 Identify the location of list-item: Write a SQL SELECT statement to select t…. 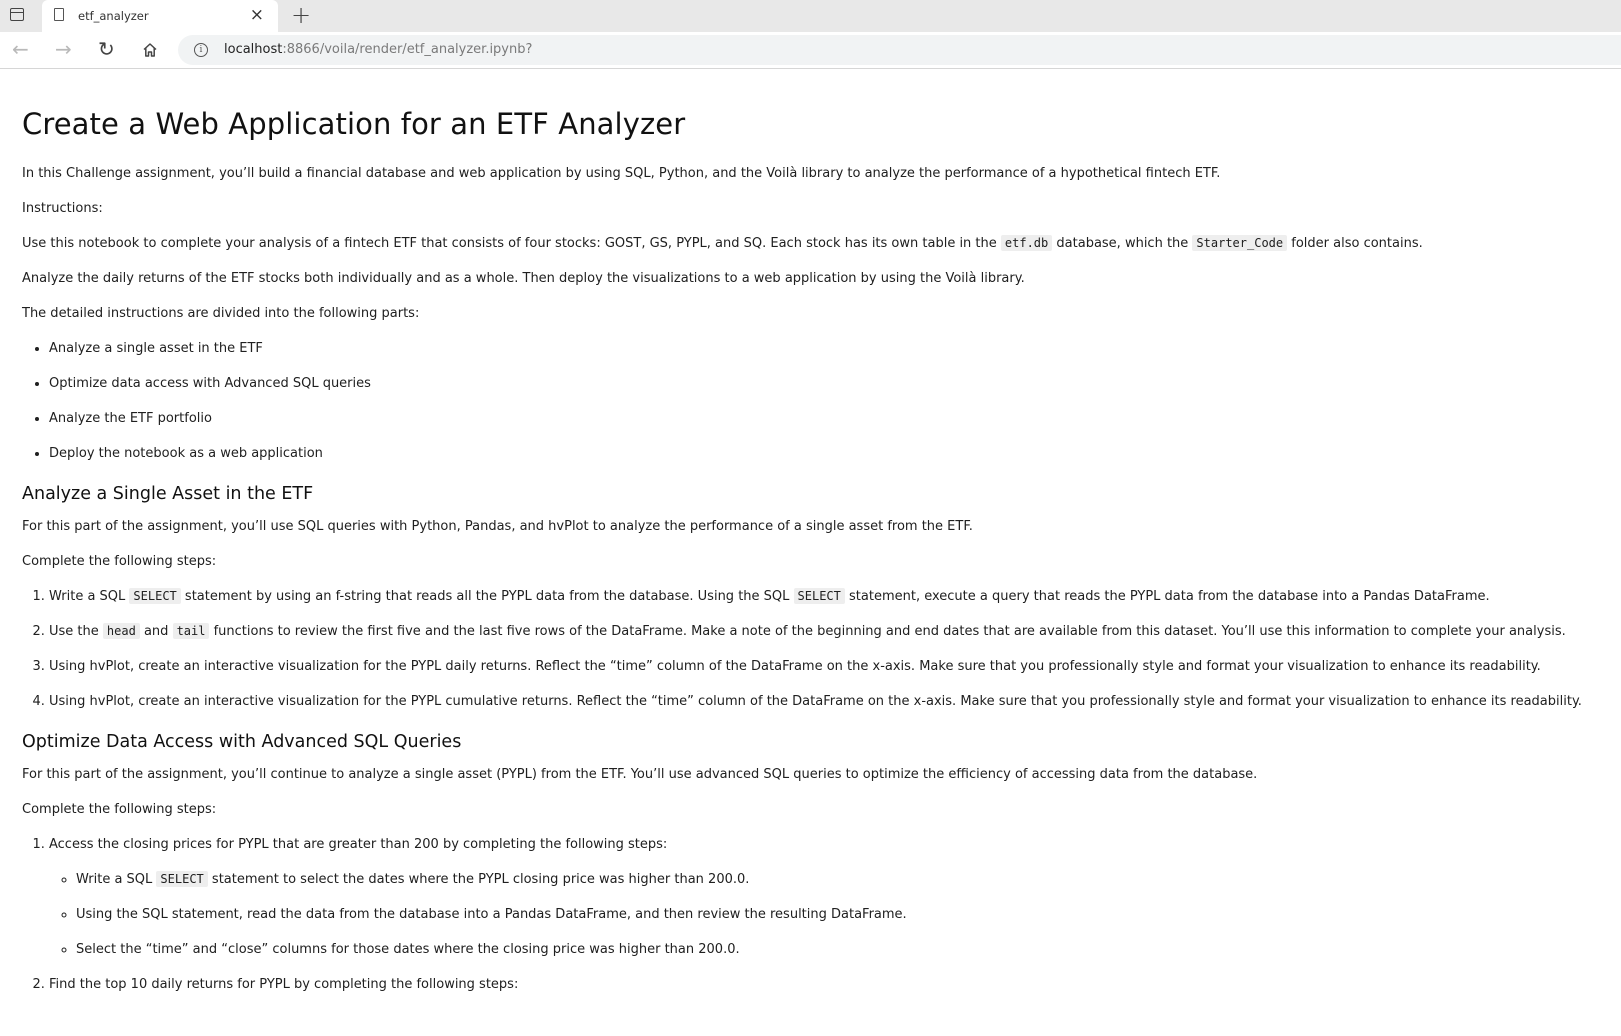
(837, 879).